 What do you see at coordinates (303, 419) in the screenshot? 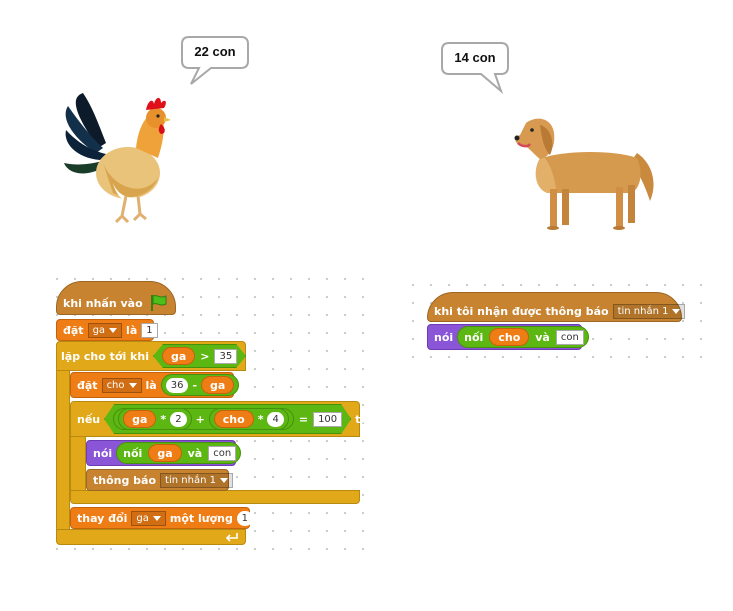
I see `equals-symbol: =` at bounding box center [303, 419].